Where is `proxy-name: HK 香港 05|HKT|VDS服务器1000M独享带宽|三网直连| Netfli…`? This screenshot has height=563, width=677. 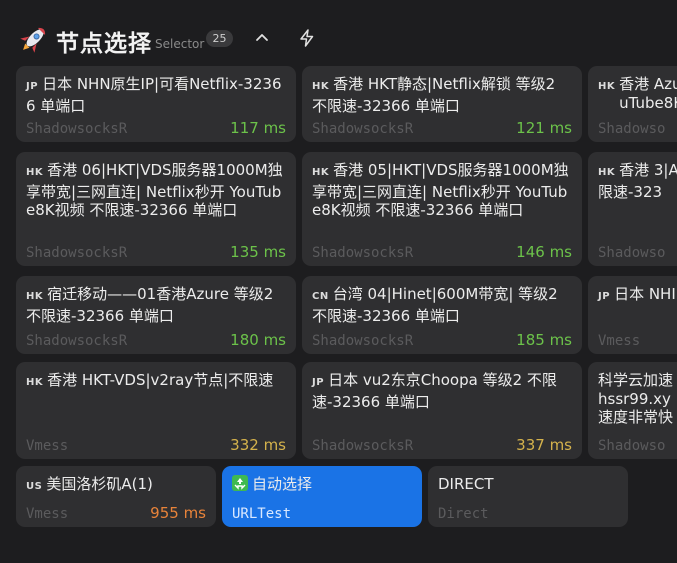
proxy-name: HK 香港 05|HKT|VDS服务器1000M独享带宽|三网直连| Netfli… is located at coordinates (440, 190).